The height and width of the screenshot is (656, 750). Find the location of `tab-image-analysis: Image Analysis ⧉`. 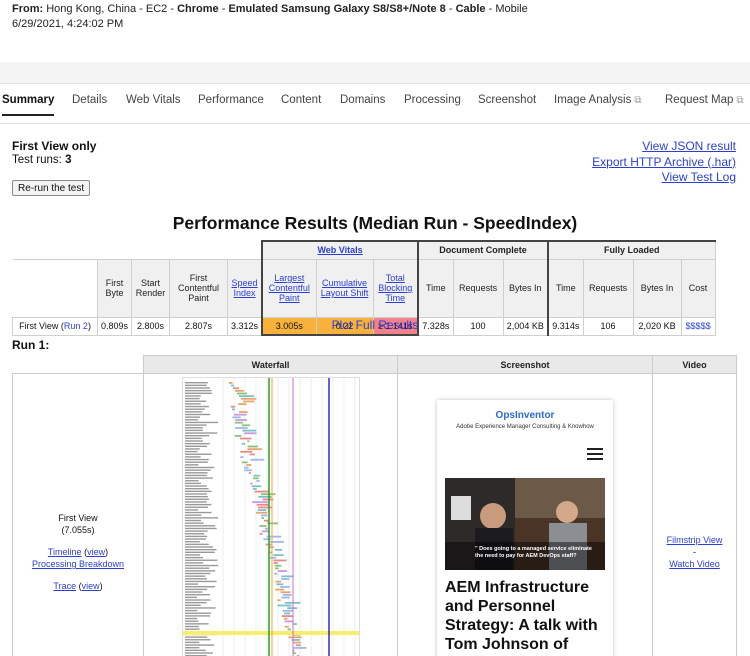

tab-image-analysis: Image Analysis ⧉ is located at coordinates (598, 100).